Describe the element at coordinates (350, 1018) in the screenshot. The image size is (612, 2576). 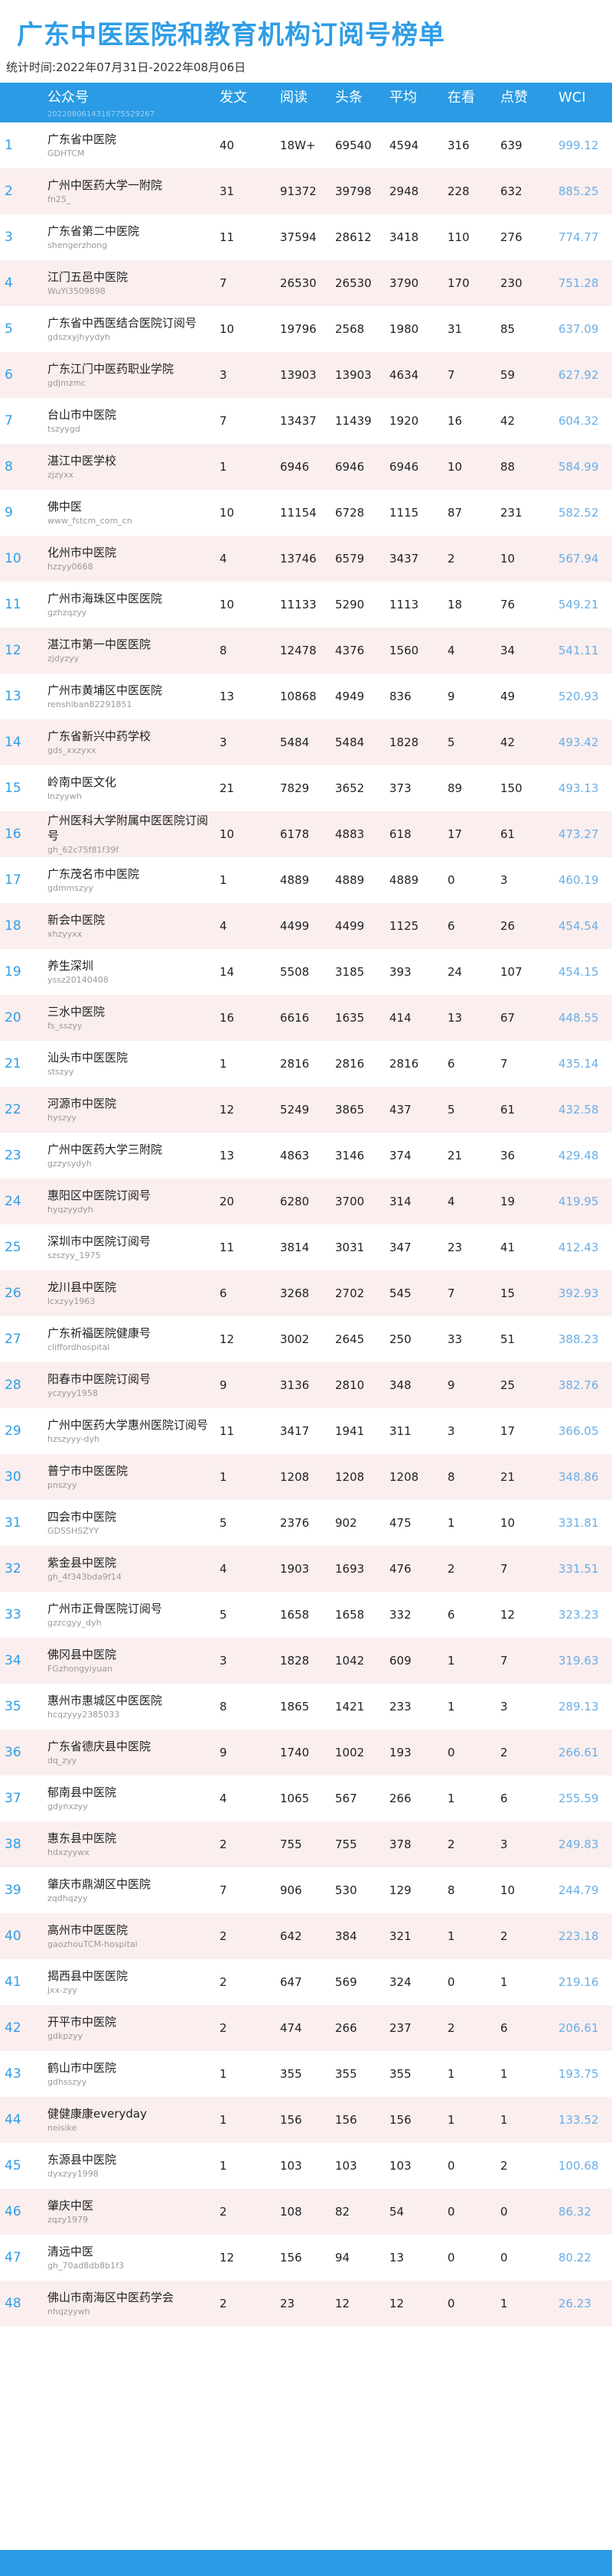
I see `cell-headline: 1635` at that location.